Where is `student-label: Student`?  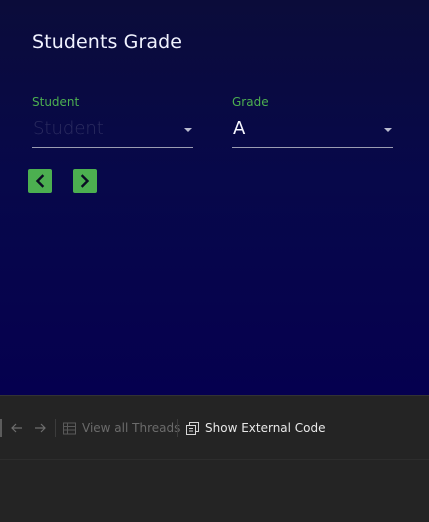
student-label: Student is located at coordinates (56, 102).